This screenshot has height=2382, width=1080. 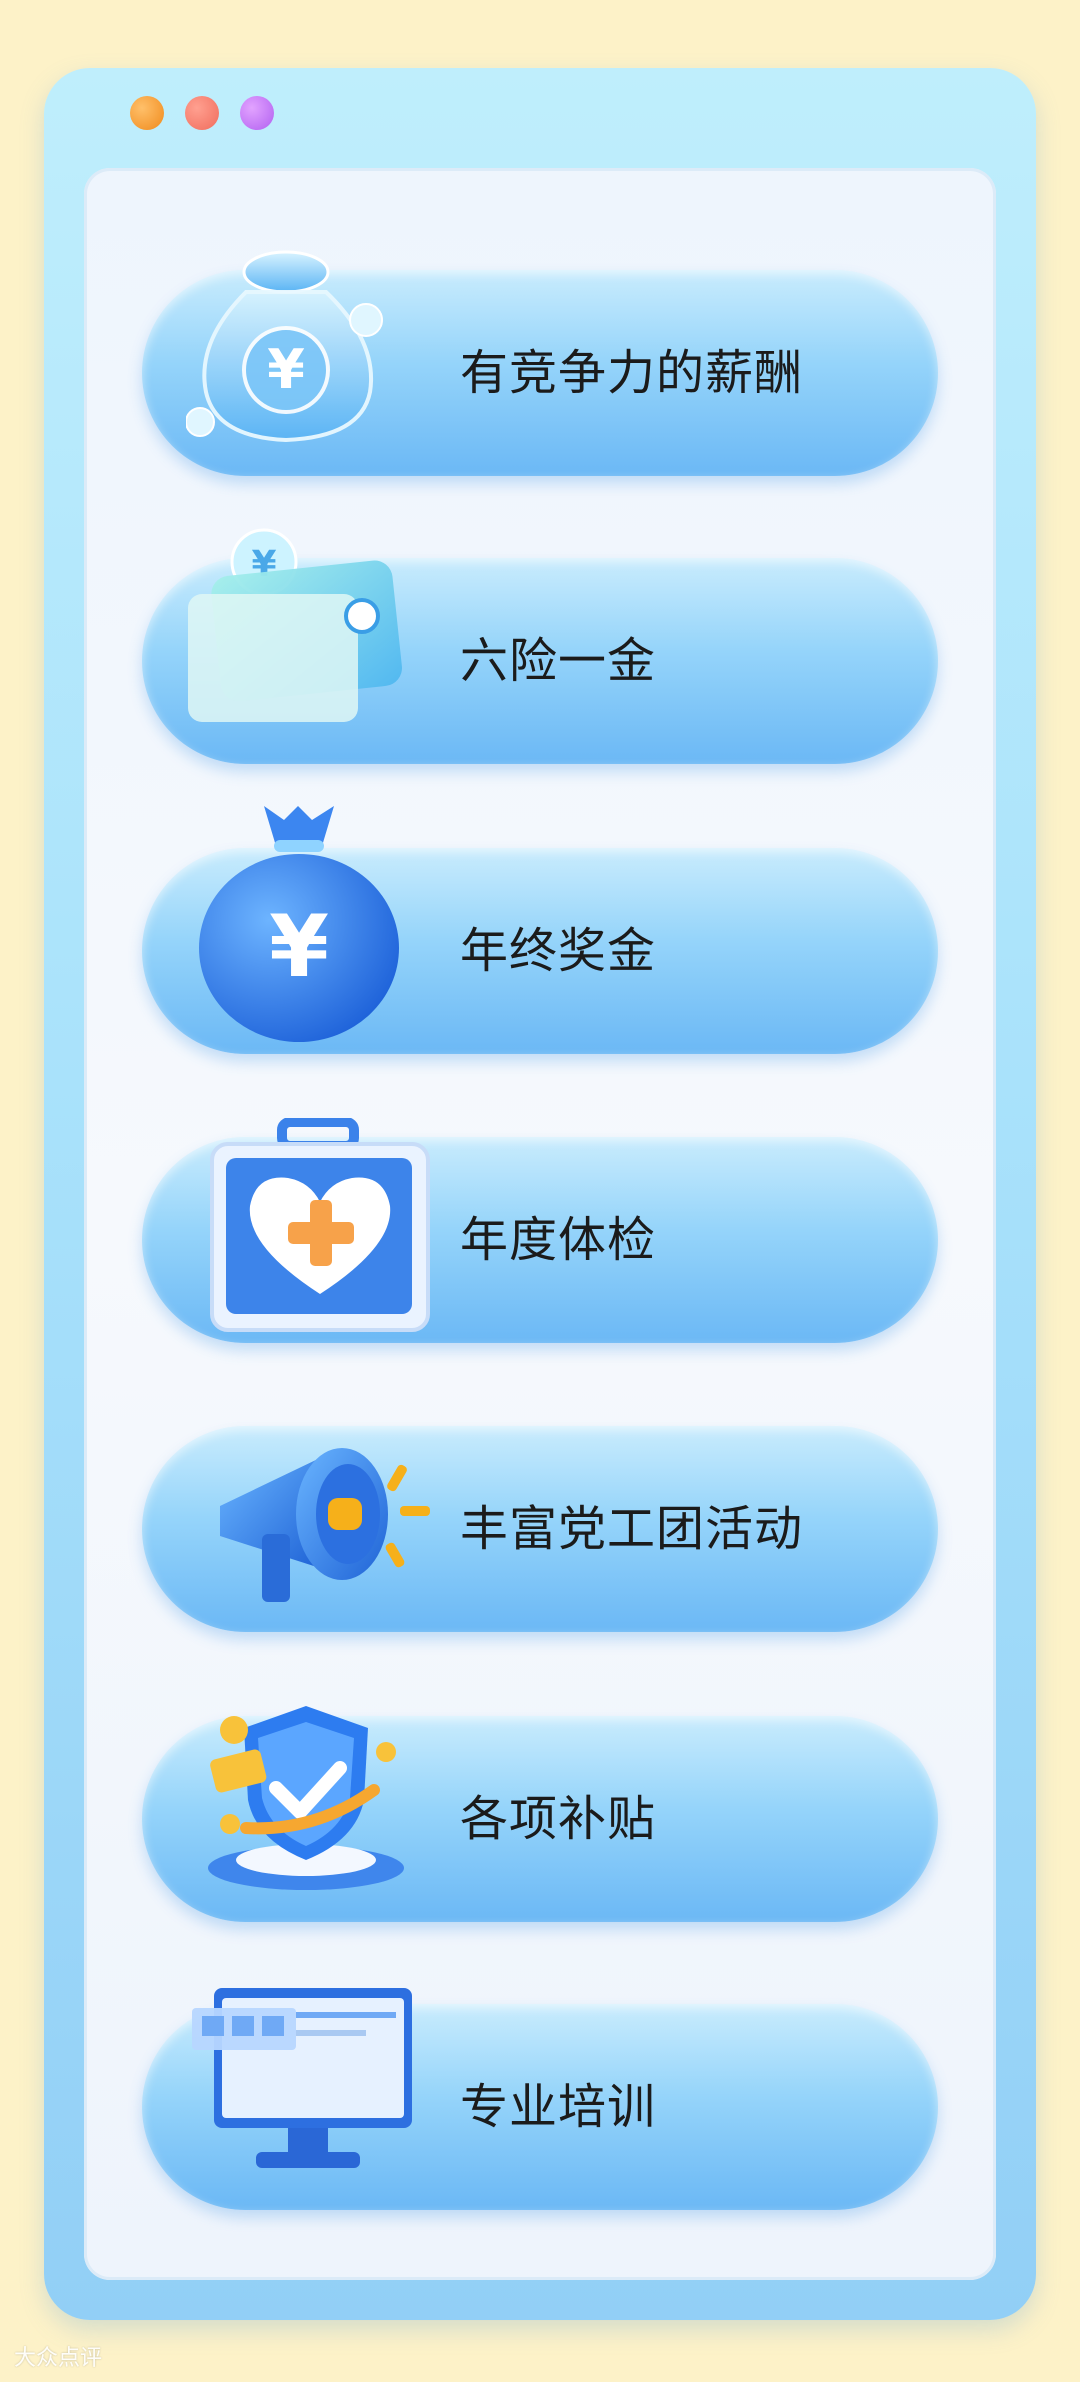 I want to click on watermark-text: 大众点评, so click(x=58, y=2358).